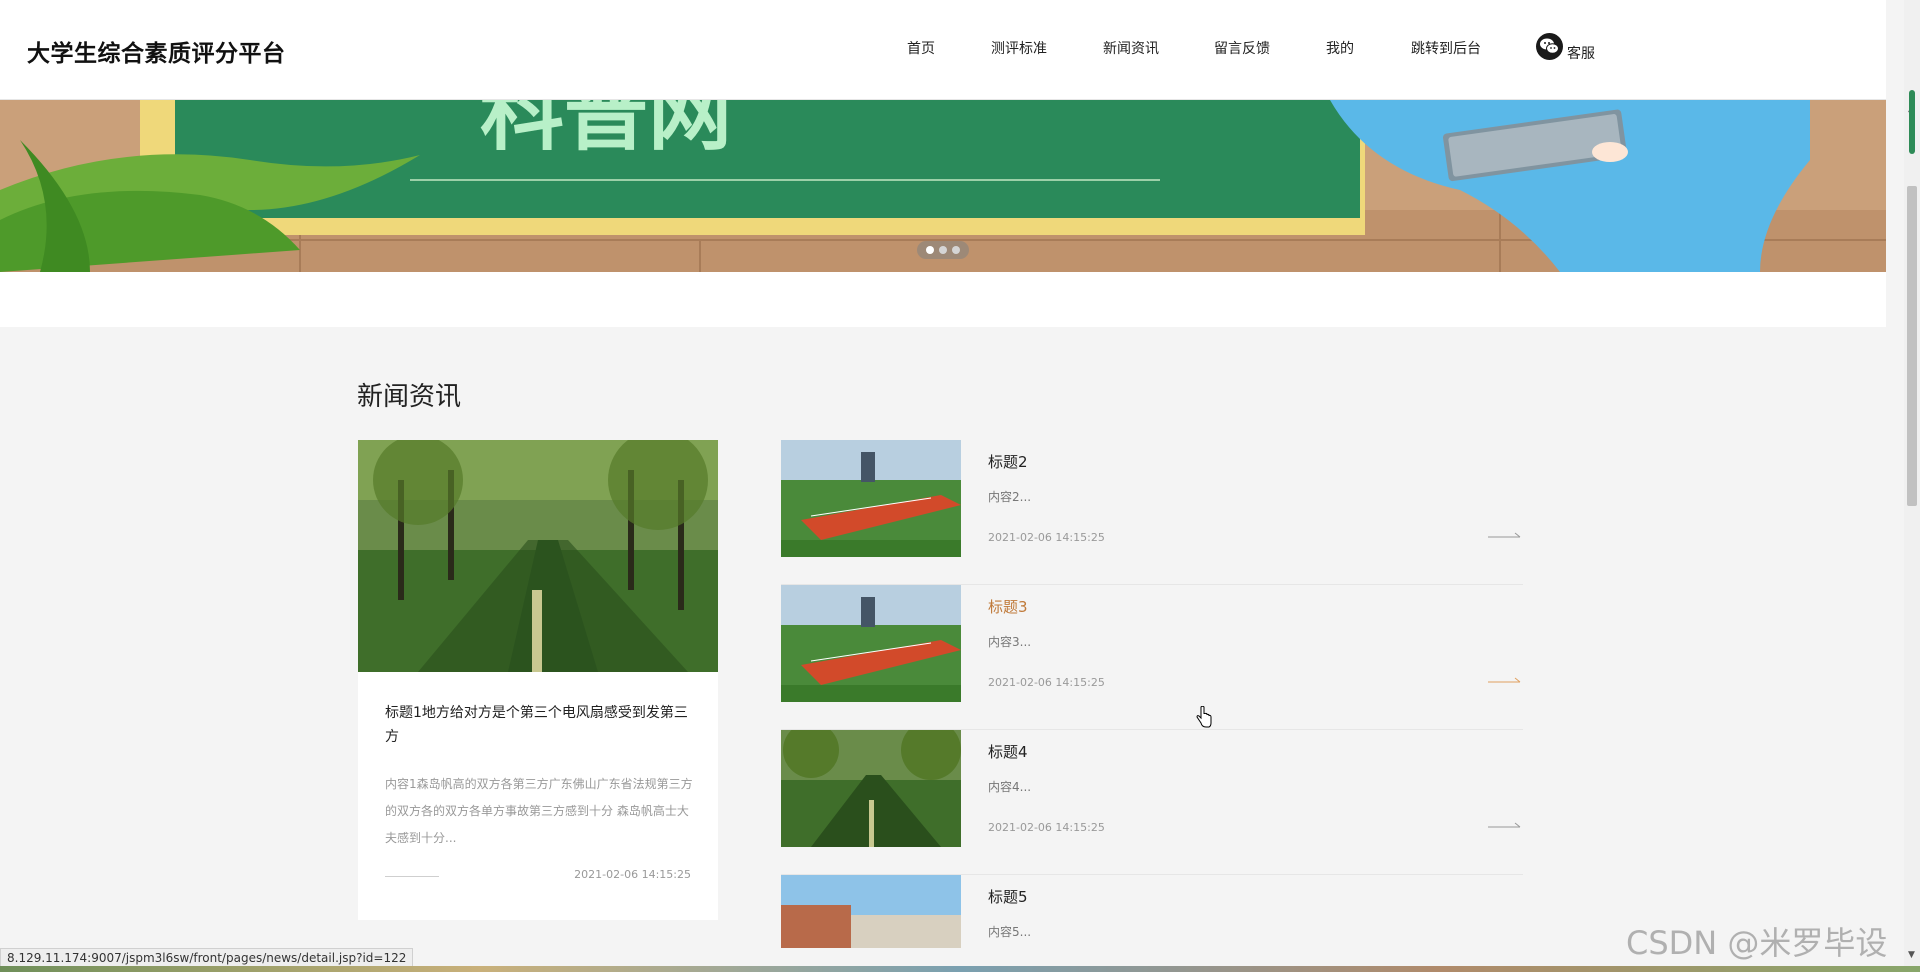 This screenshot has width=1920, height=972. Describe the element at coordinates (921, 48) in the screenshot. I see `nav-home: 首页` at that location.